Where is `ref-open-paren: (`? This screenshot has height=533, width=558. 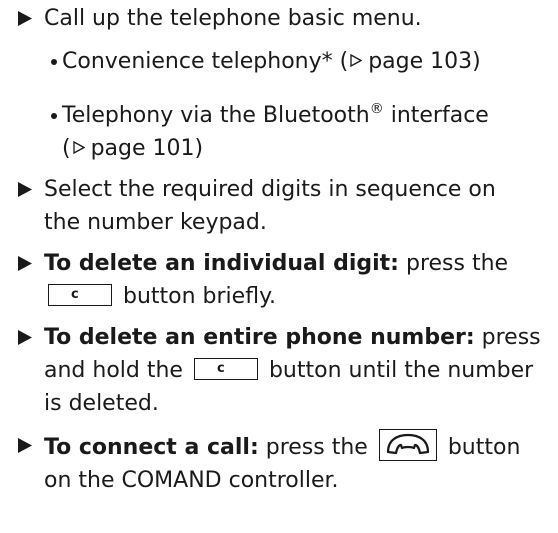
ref-open-paren: ( is located at coordinates (66, 148).